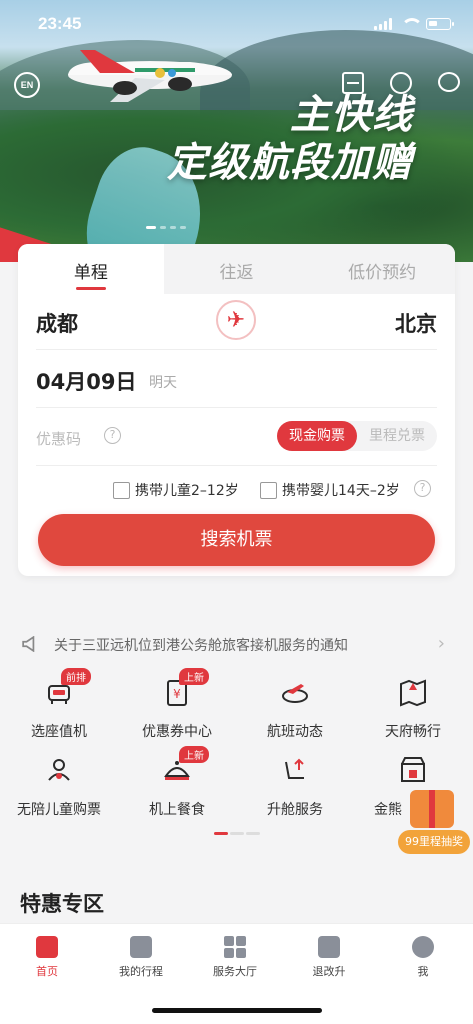 Image resolution: width=473 pixels, height=1024 pixels. What do you see at coordinates (201, 646) in the screenshot?
I see `notice-text: 关于三亚远机位到港公务舱旅客接机服务的通知` at bounding box center [201, 646].